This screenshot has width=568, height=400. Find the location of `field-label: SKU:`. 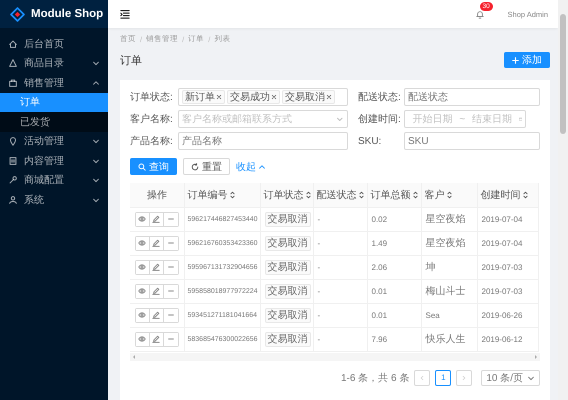

field-label: SKU: is located at coordinates (370, 141).